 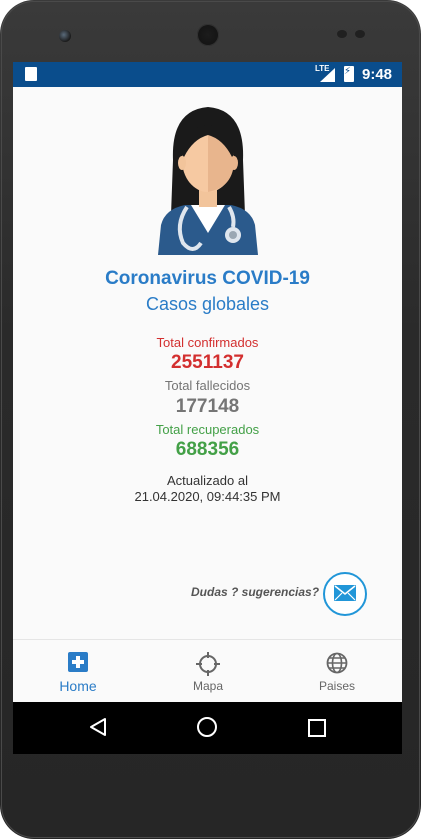 I want to click on feedback-text: Dudas ? sugerencias?, so click(x=255, y=592).